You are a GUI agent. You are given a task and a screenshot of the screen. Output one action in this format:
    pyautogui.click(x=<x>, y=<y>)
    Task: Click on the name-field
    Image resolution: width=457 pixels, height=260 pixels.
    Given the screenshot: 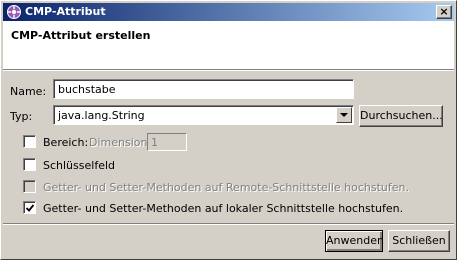 What is the action you would take?
    pyautogui.click(x=203, y=89)
    